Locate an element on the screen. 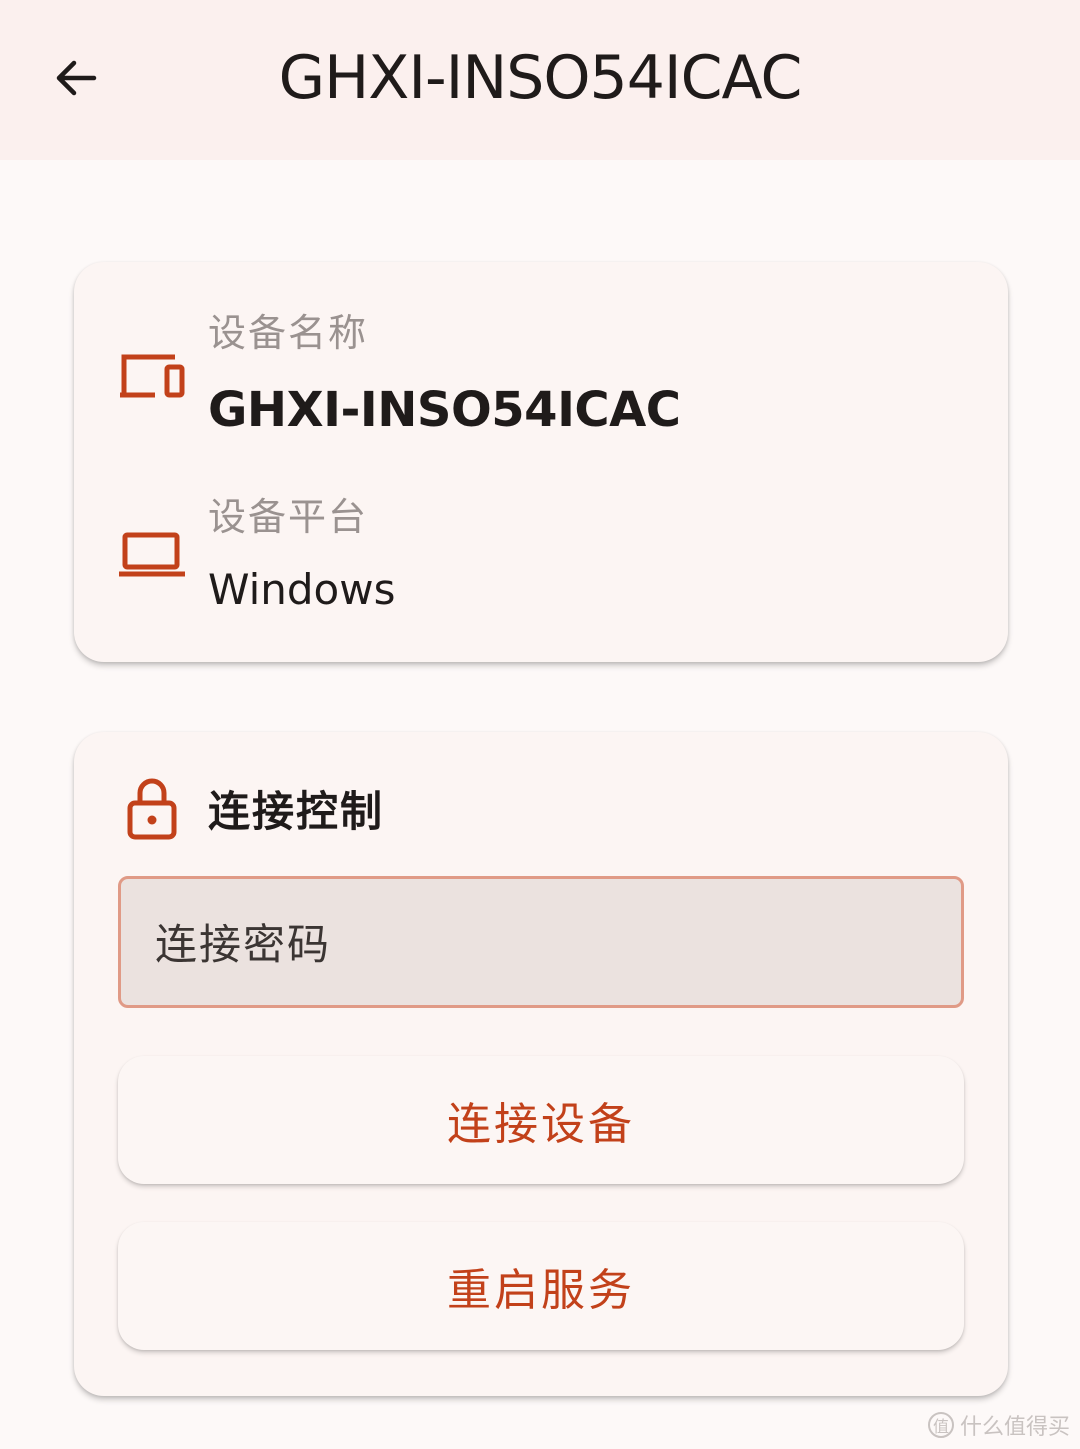 This screenshot has height=1449, width=1080. device-name-value: GHXI-INSO54ICAC is located at coordinates (444, 410).